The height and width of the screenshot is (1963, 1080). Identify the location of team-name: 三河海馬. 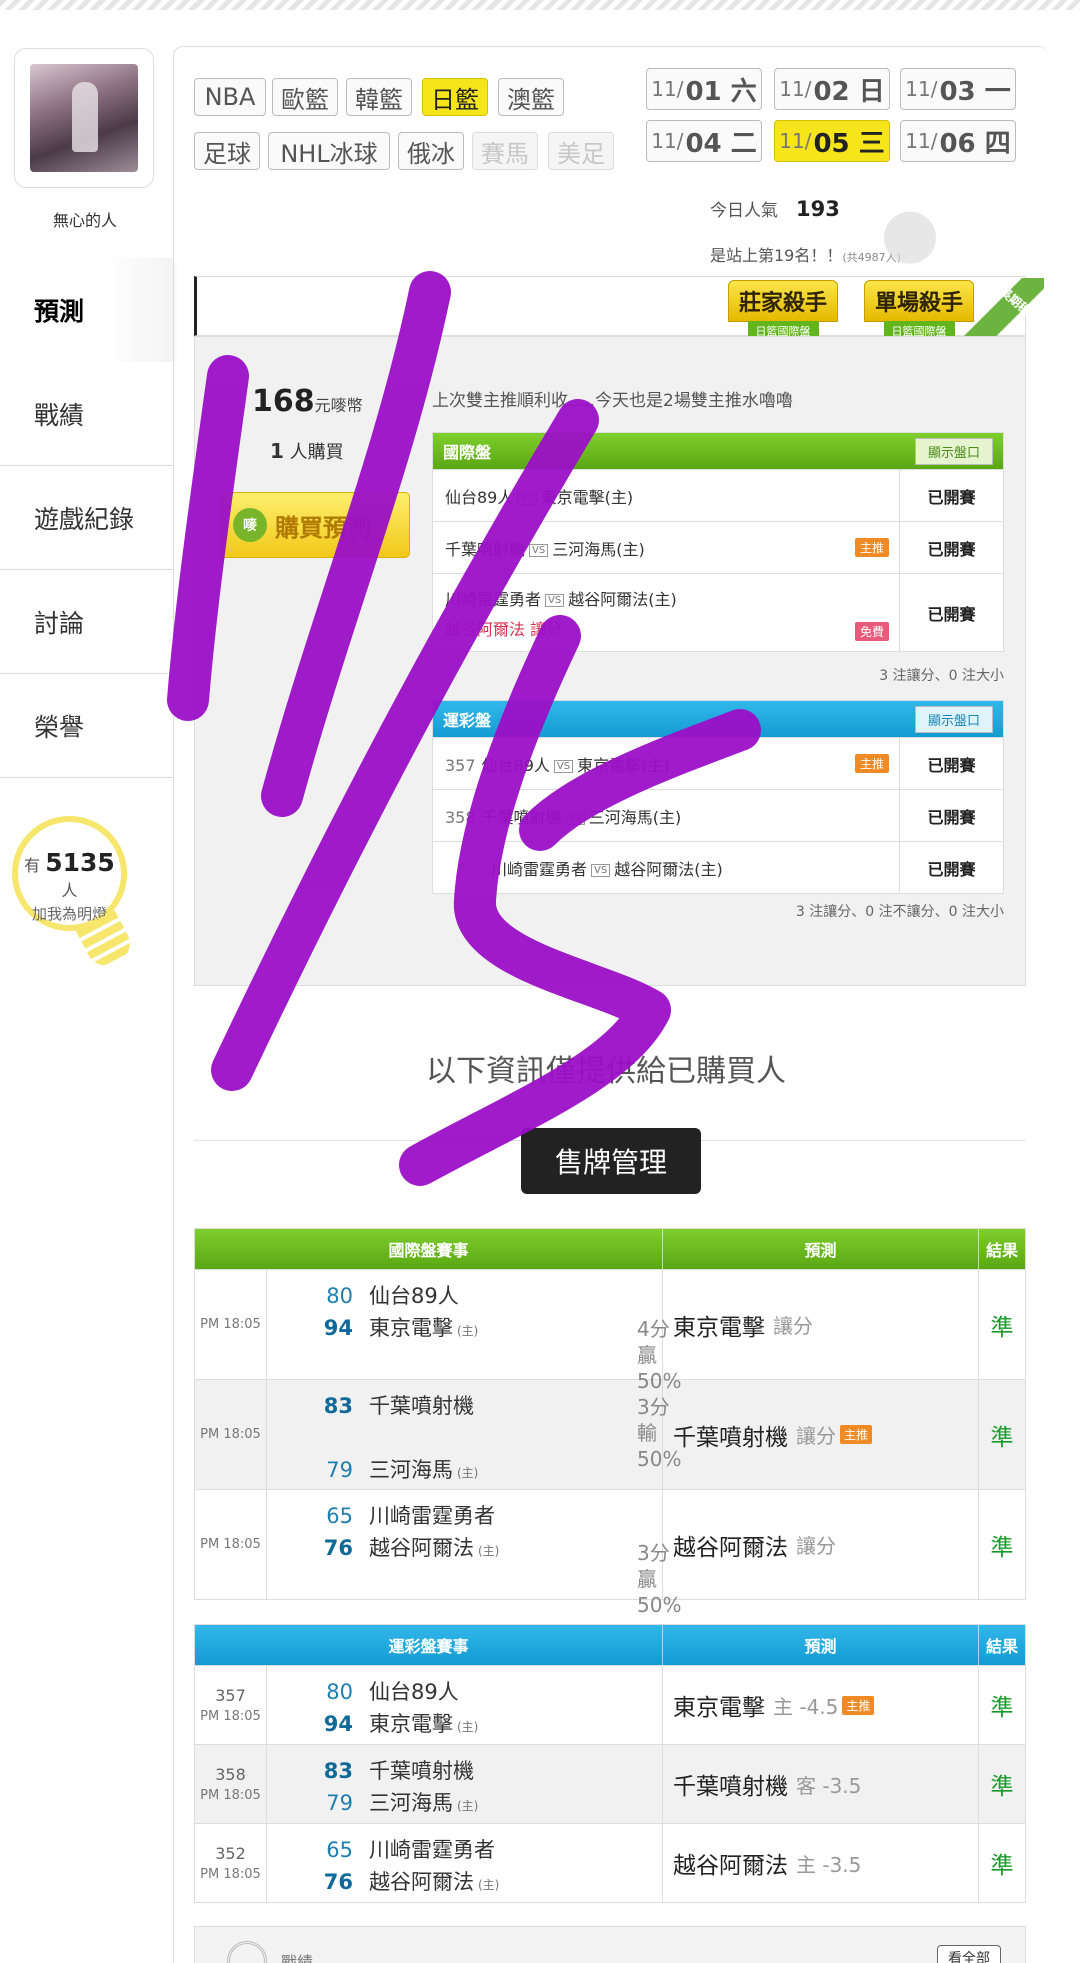
(411, 1803).